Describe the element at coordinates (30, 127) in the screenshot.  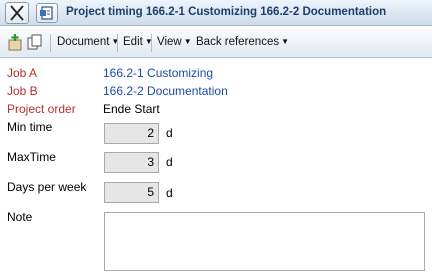
I see `min-time-label: Min time` at that location.